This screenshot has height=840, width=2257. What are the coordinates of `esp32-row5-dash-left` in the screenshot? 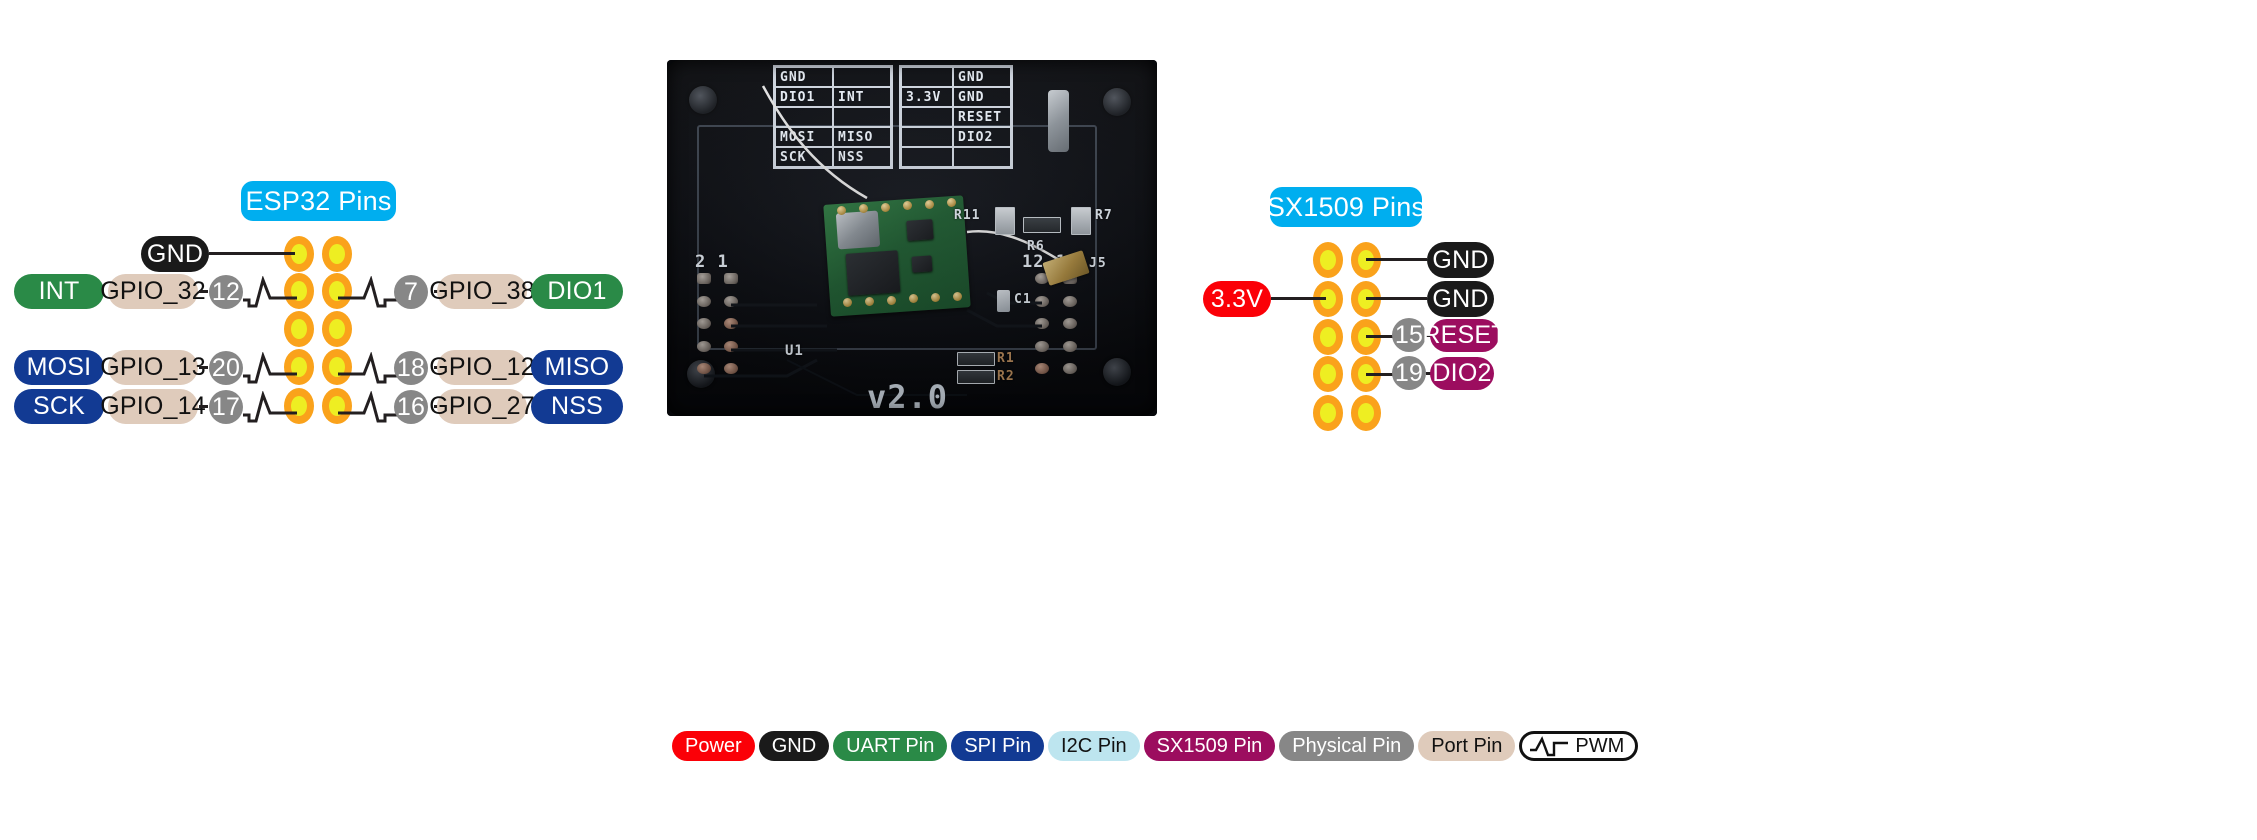 It's located at (203, 406).